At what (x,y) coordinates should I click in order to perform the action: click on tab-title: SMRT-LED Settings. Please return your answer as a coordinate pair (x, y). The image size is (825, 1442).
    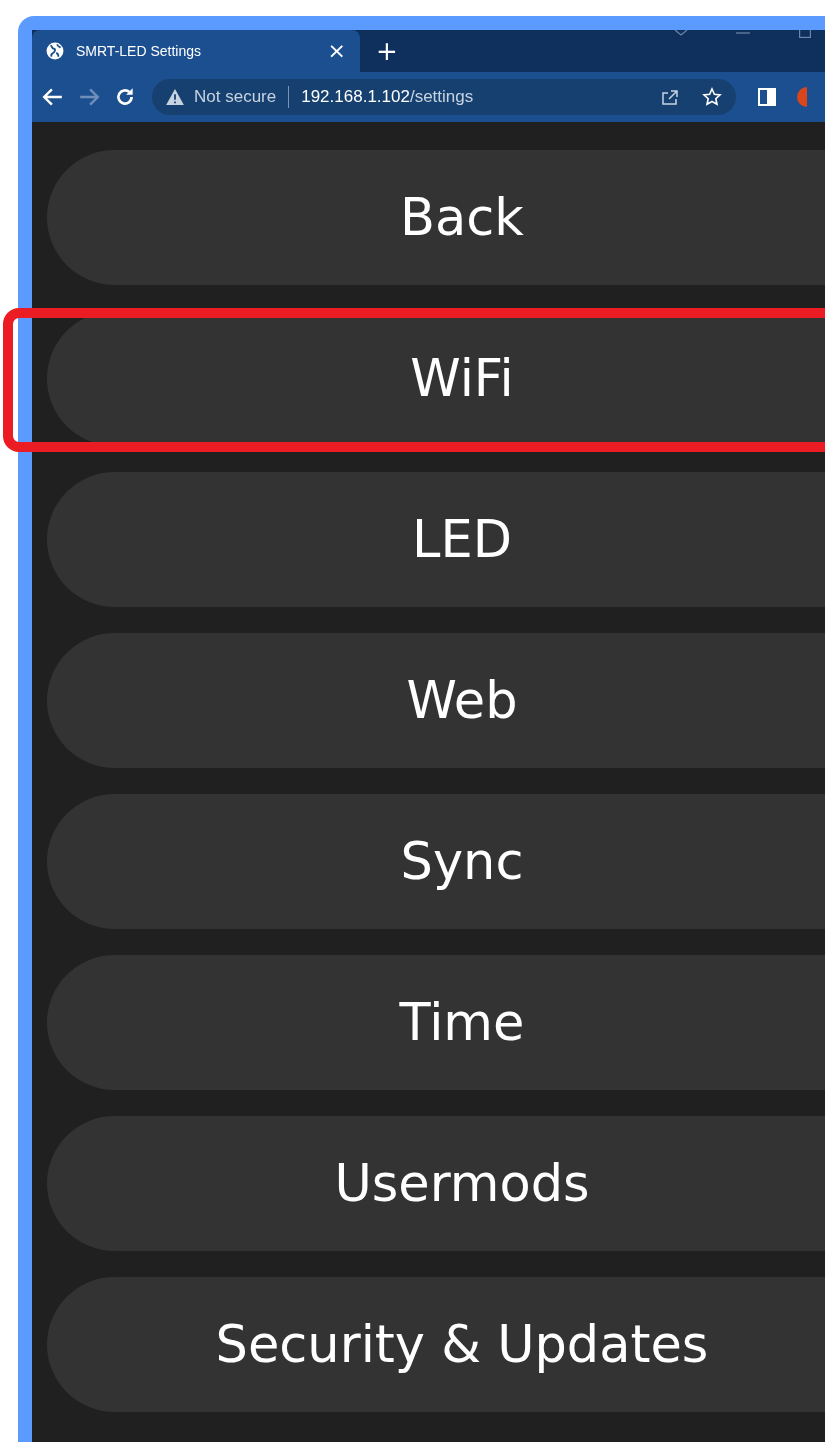
    Looking at the image, I should click on (139, 51).